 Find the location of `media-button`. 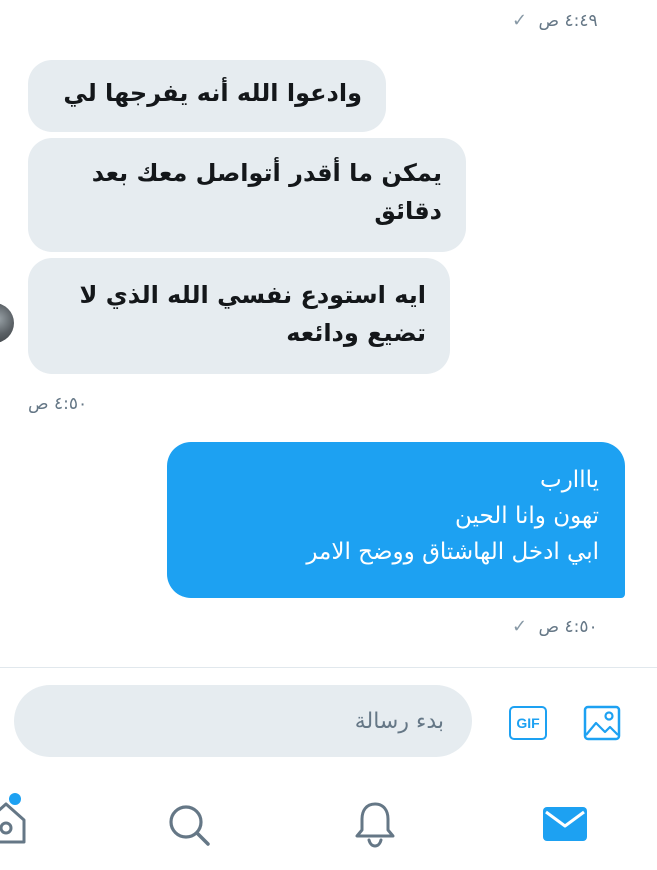

media-button is located at coordinates (602, 723).